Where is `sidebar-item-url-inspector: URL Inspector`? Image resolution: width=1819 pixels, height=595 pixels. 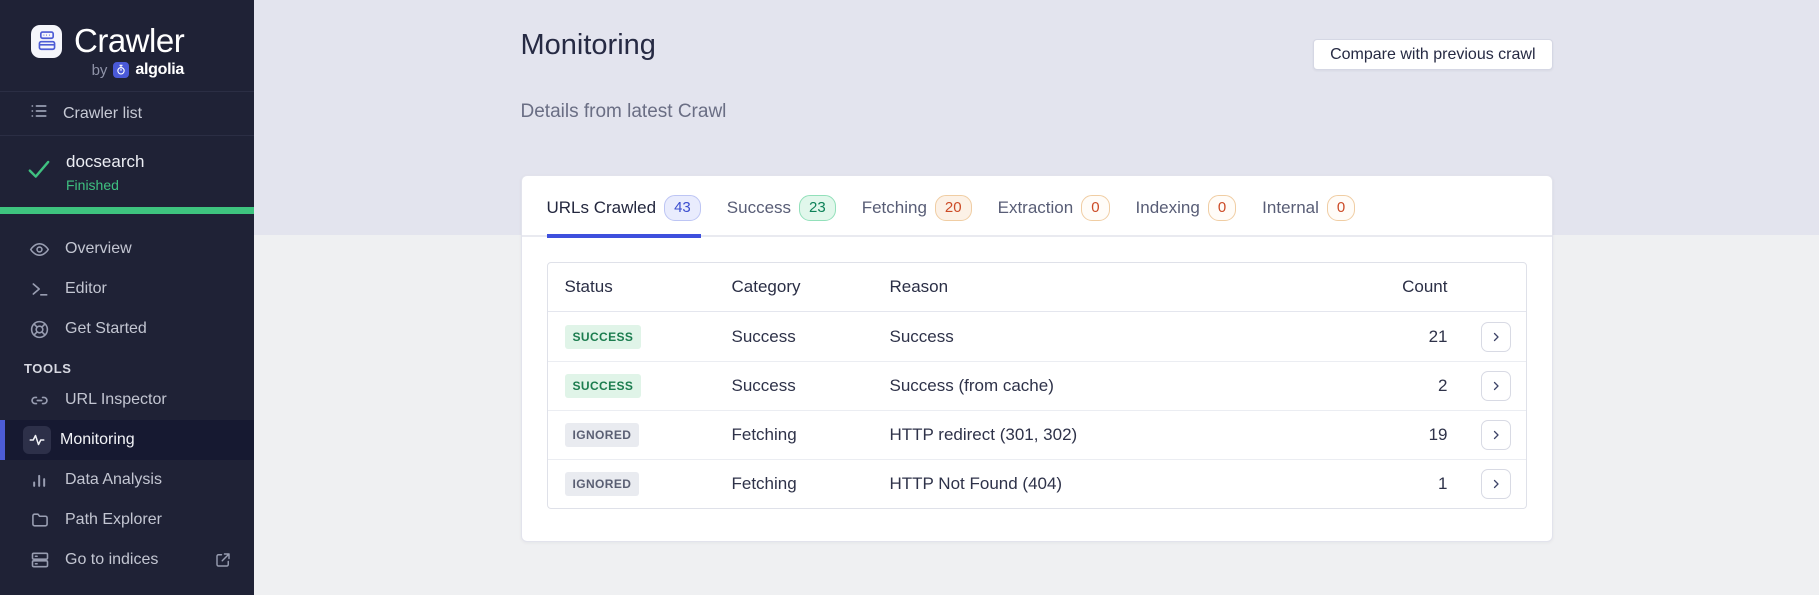
sidebar-item-url-inspector: URL Inspector is located at coordinates (127, 400).